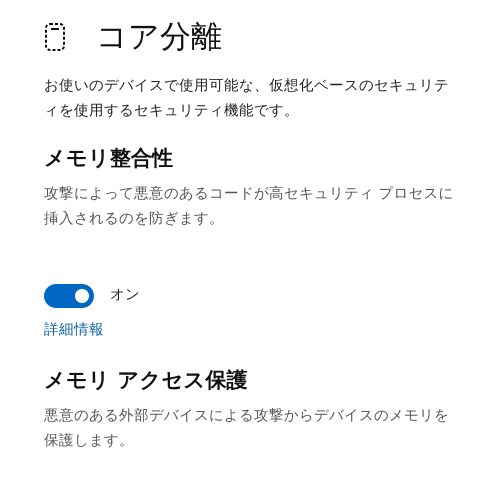 The width and height of the screenshot is (478, 478). I want to click on page-description: お使いのデバイスで使用可能な、仮想化ベースのセキュリティを使用するセキュリティ機能です。, so click(247, 99).